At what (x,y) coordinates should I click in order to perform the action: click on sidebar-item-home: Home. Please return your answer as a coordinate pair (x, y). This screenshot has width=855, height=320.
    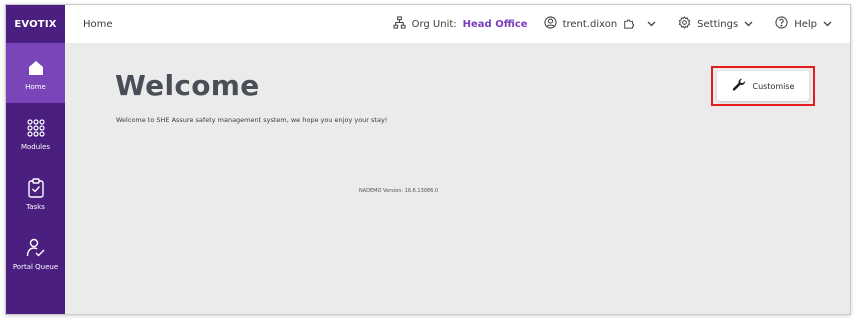
    Looking at the image, I should click on (35, 73).